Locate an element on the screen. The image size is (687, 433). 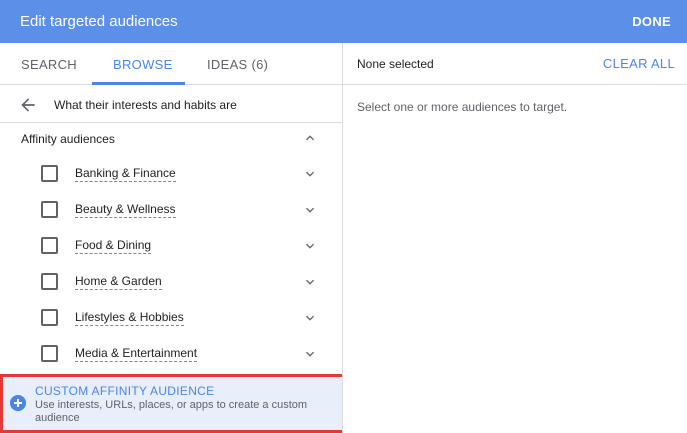
list-item: Banking & Finance is located at coordinates (167, 175).